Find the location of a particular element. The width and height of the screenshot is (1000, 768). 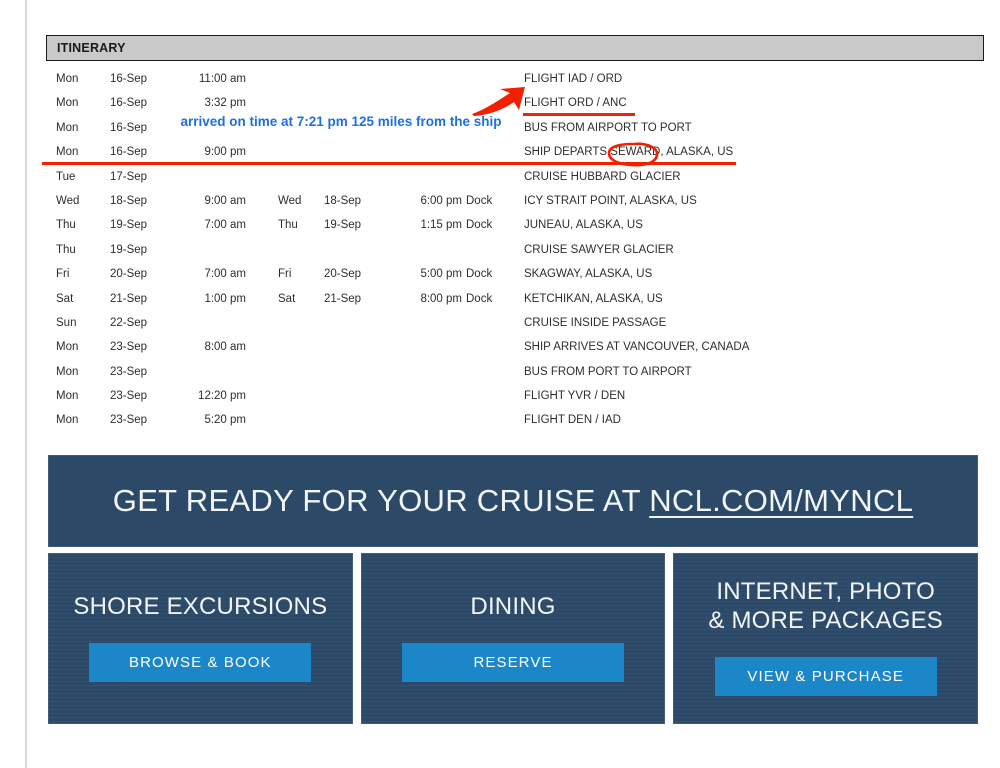

itin-cell-time-depart: 9:00 pm is located at coordinates (225, 152).